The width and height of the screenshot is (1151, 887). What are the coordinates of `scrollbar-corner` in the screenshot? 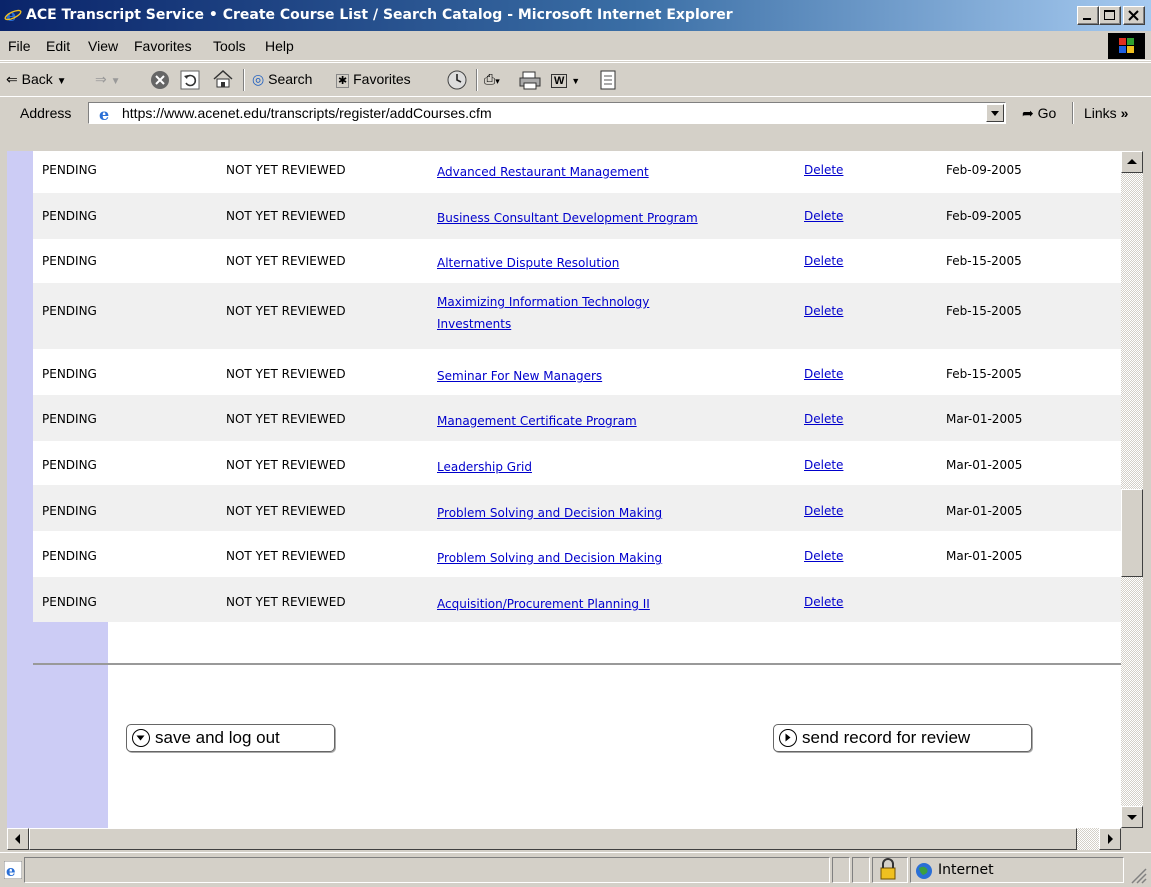 It's located at (1132, 839).